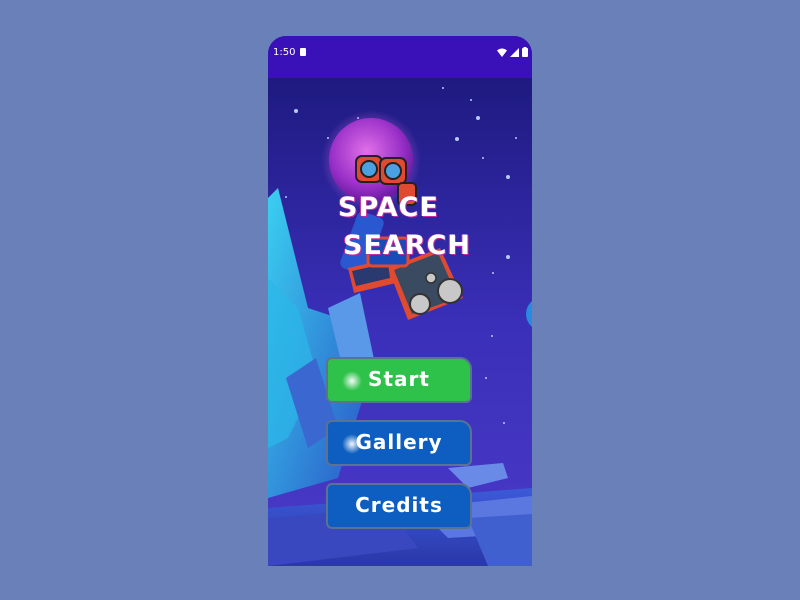 This screenshot has height=600, width=800. I want to click on start-button: Start, so click(399, 380).